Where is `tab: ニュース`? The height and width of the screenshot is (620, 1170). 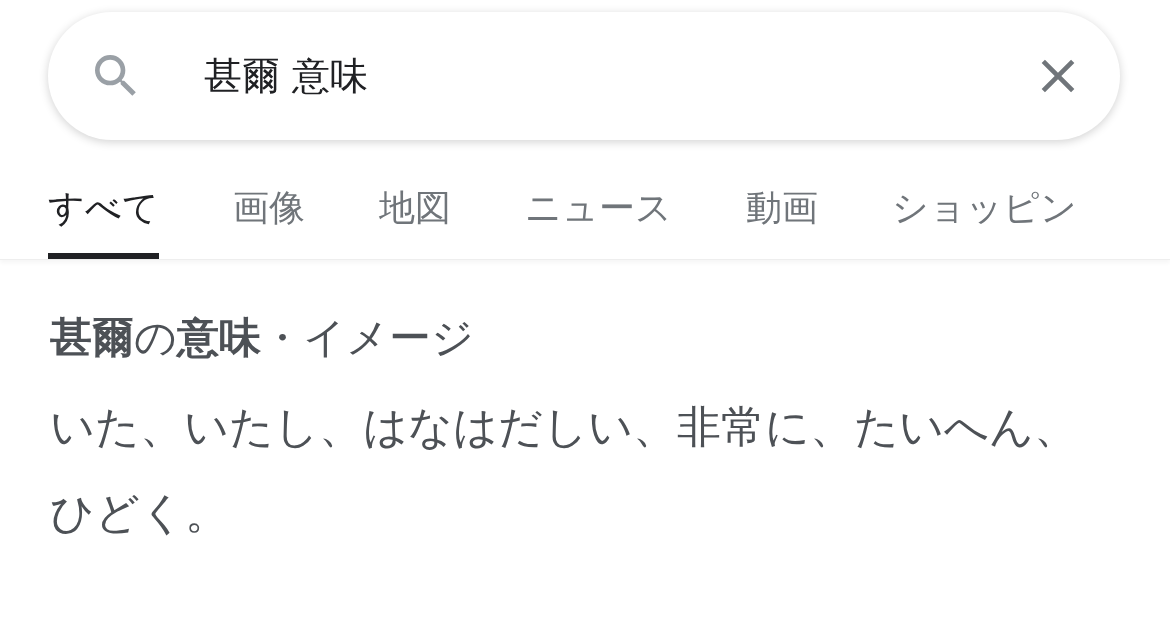
tab: ニュース is located at coordinates (598, 221).